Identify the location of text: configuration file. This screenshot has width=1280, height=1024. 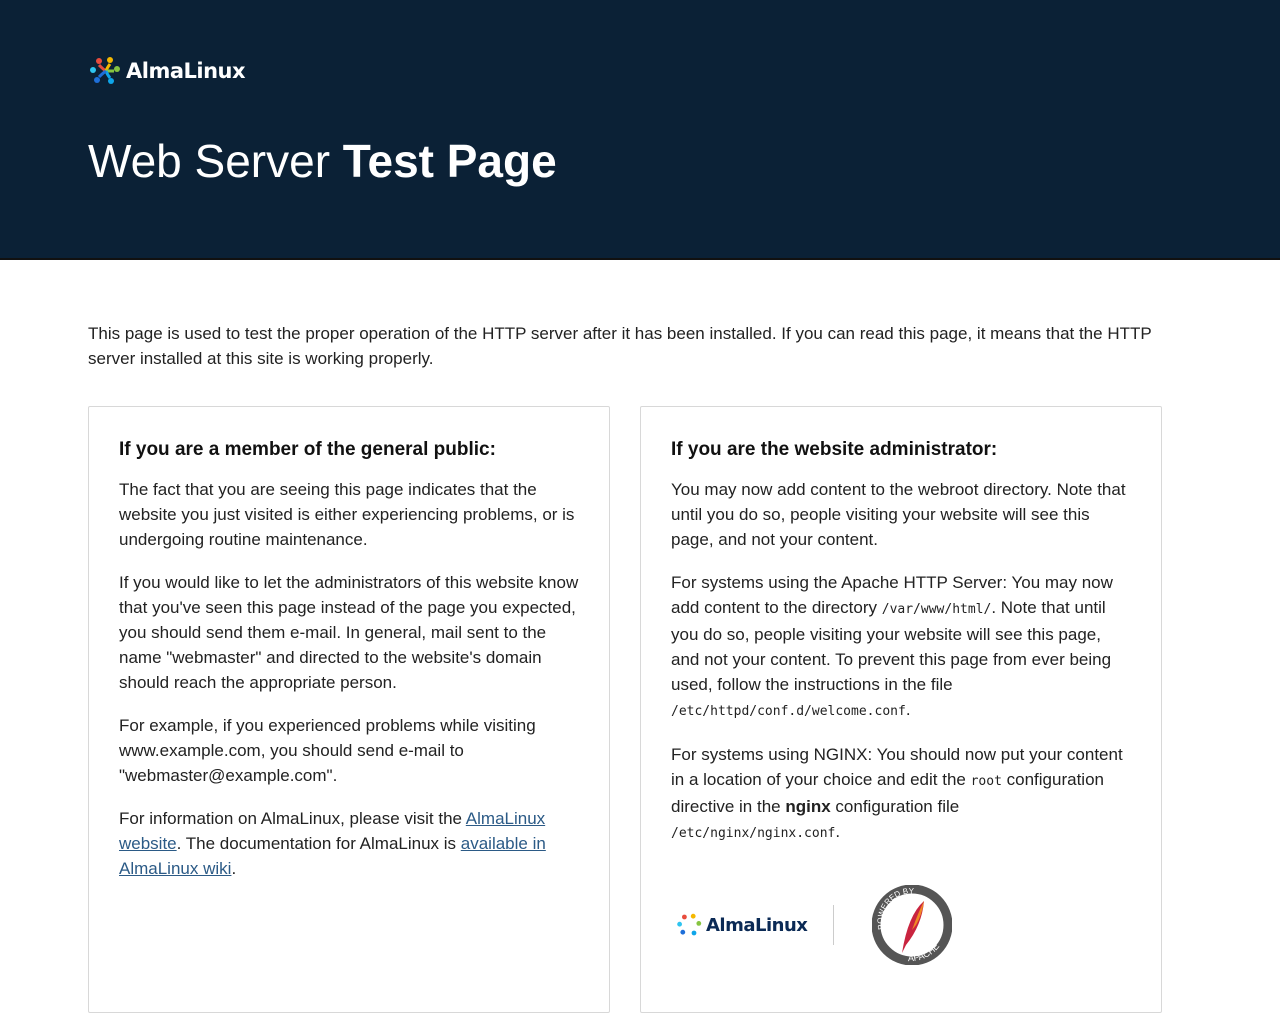
(895, 806).